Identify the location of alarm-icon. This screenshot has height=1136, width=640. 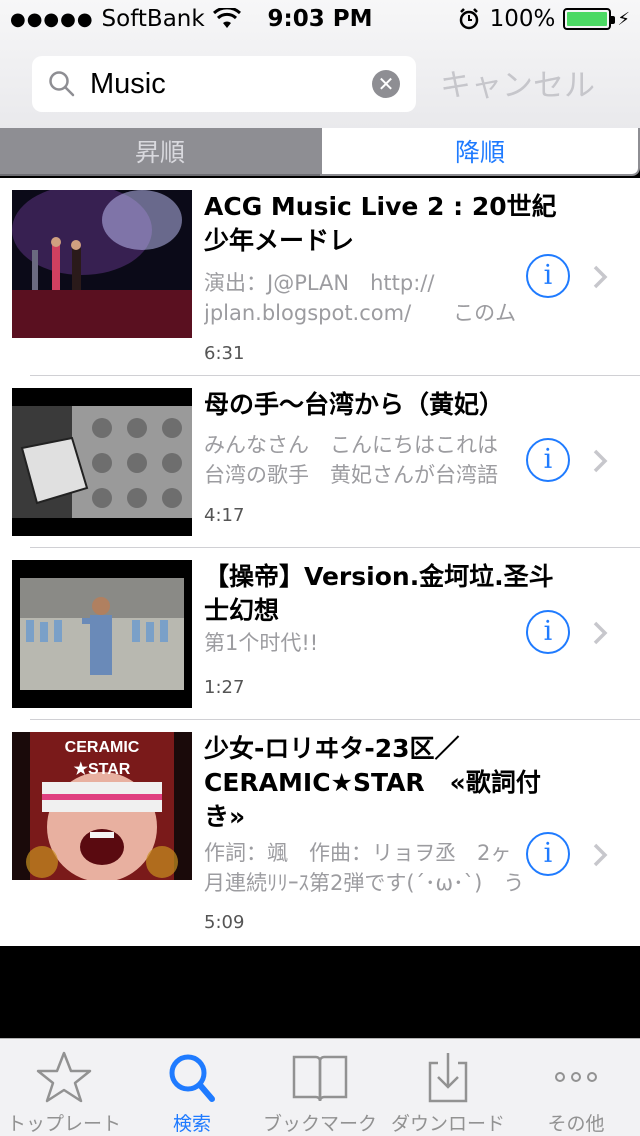
(468, 19).